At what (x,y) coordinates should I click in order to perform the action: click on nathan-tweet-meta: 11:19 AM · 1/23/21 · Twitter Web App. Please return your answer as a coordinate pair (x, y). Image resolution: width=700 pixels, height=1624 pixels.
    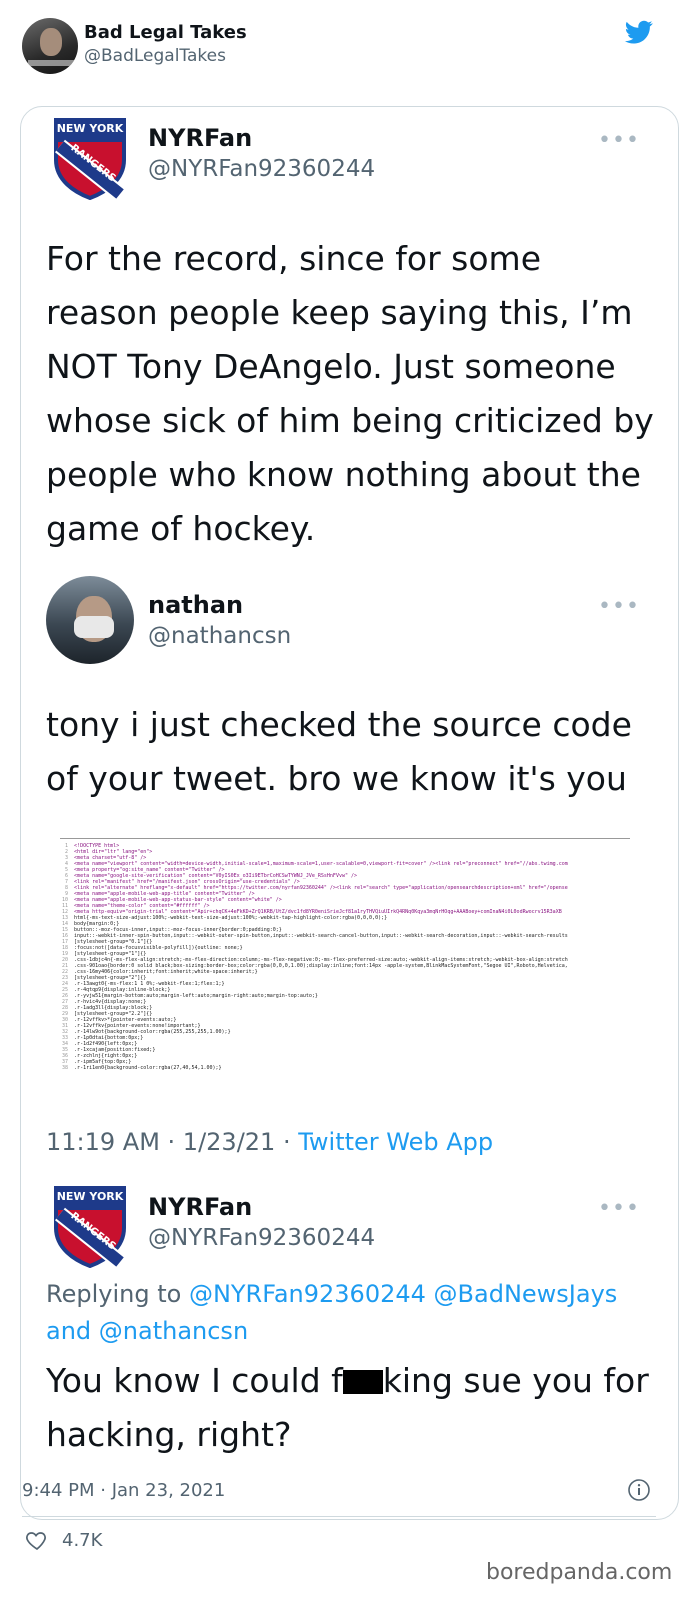
    Looking at the image, I should click on (269, 1142).